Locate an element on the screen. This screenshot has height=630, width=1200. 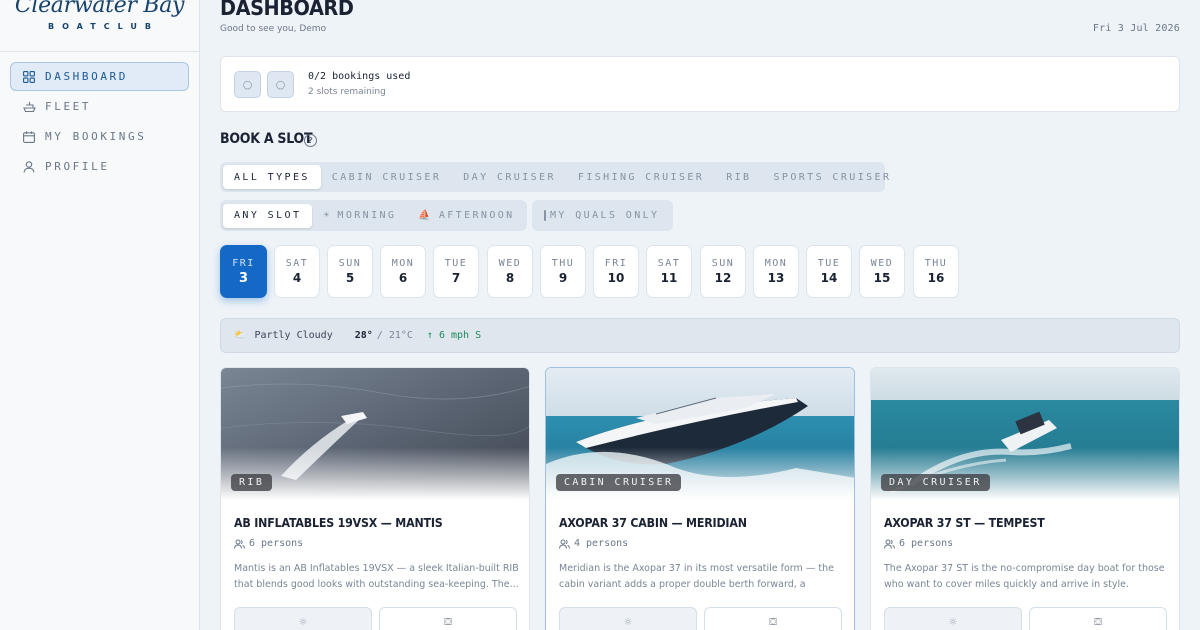
brand-name: Clearwater Bay is located at coordinates (99, 9).